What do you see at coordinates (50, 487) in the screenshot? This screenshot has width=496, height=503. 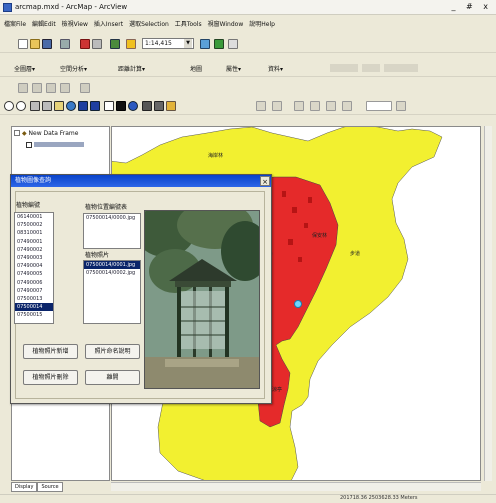 I see `tab-source: Source` at bounding box center [50, 487].